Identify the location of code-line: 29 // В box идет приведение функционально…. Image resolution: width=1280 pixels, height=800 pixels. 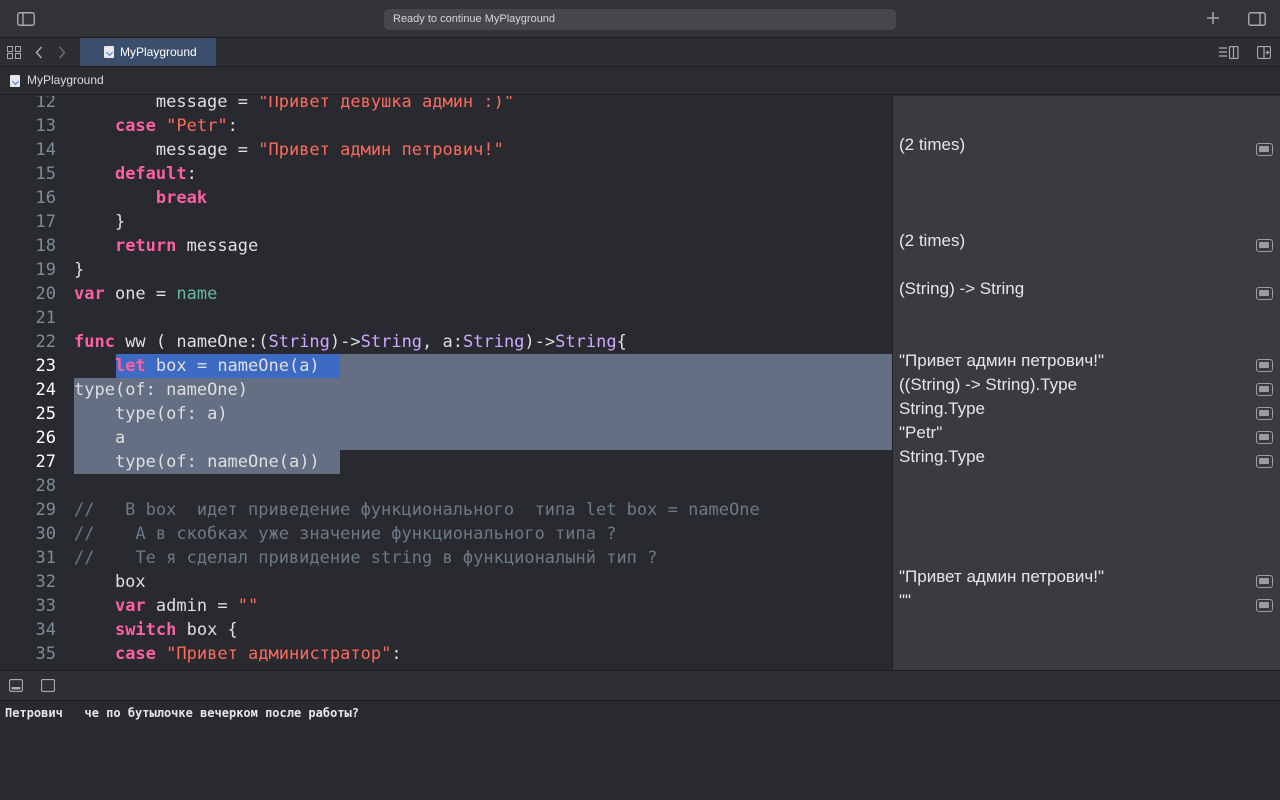
(446, 510).